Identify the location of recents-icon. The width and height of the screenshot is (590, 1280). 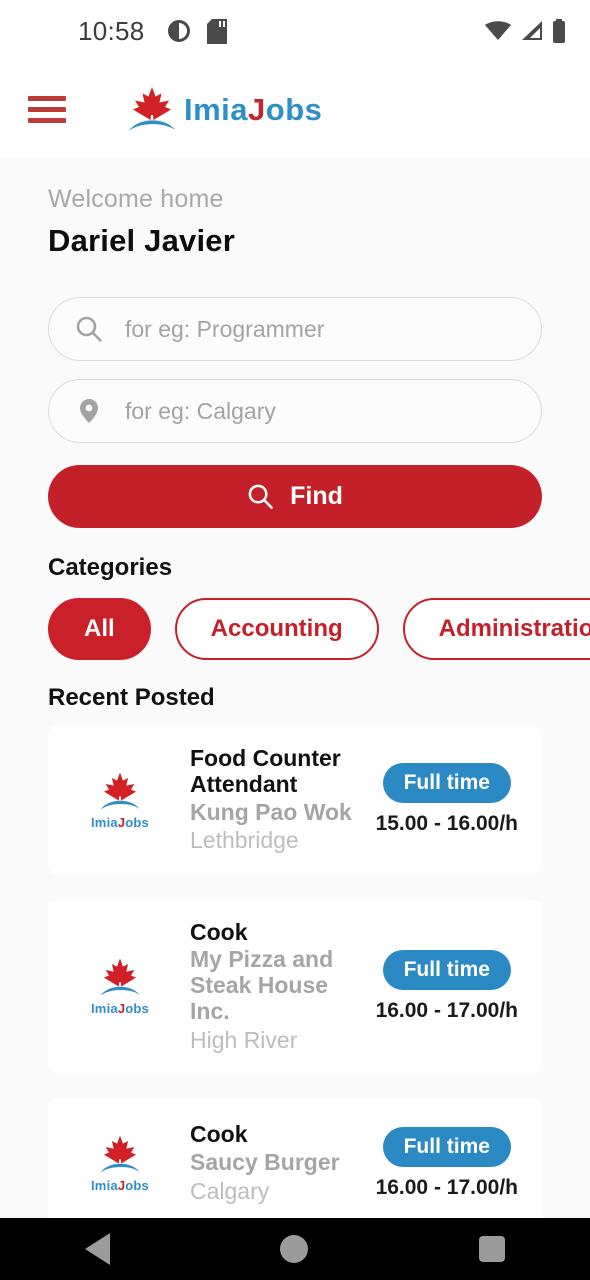
(491, 1249).